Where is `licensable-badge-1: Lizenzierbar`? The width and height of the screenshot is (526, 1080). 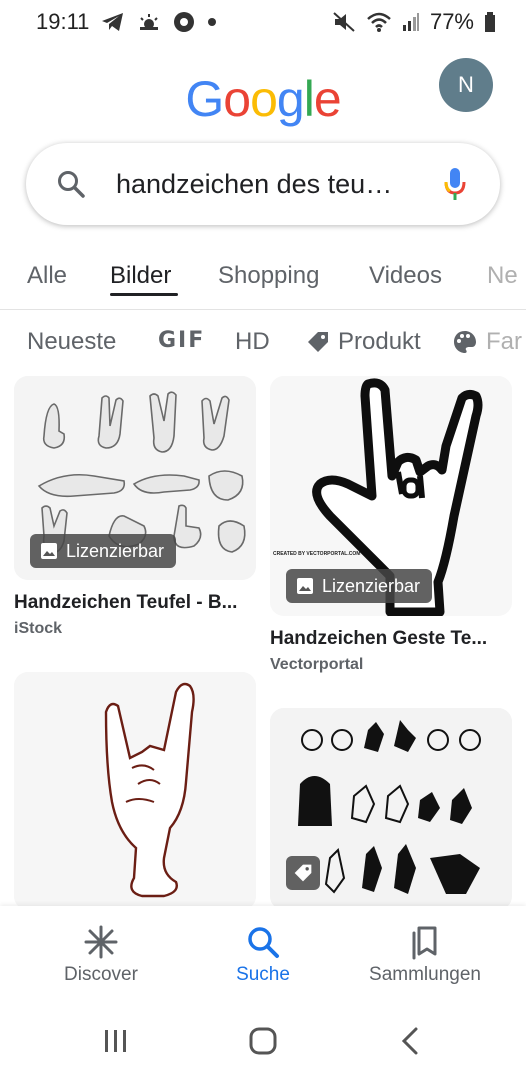 licensable-badge-1: Lizenzierbar is located at coordinates (103, 551).